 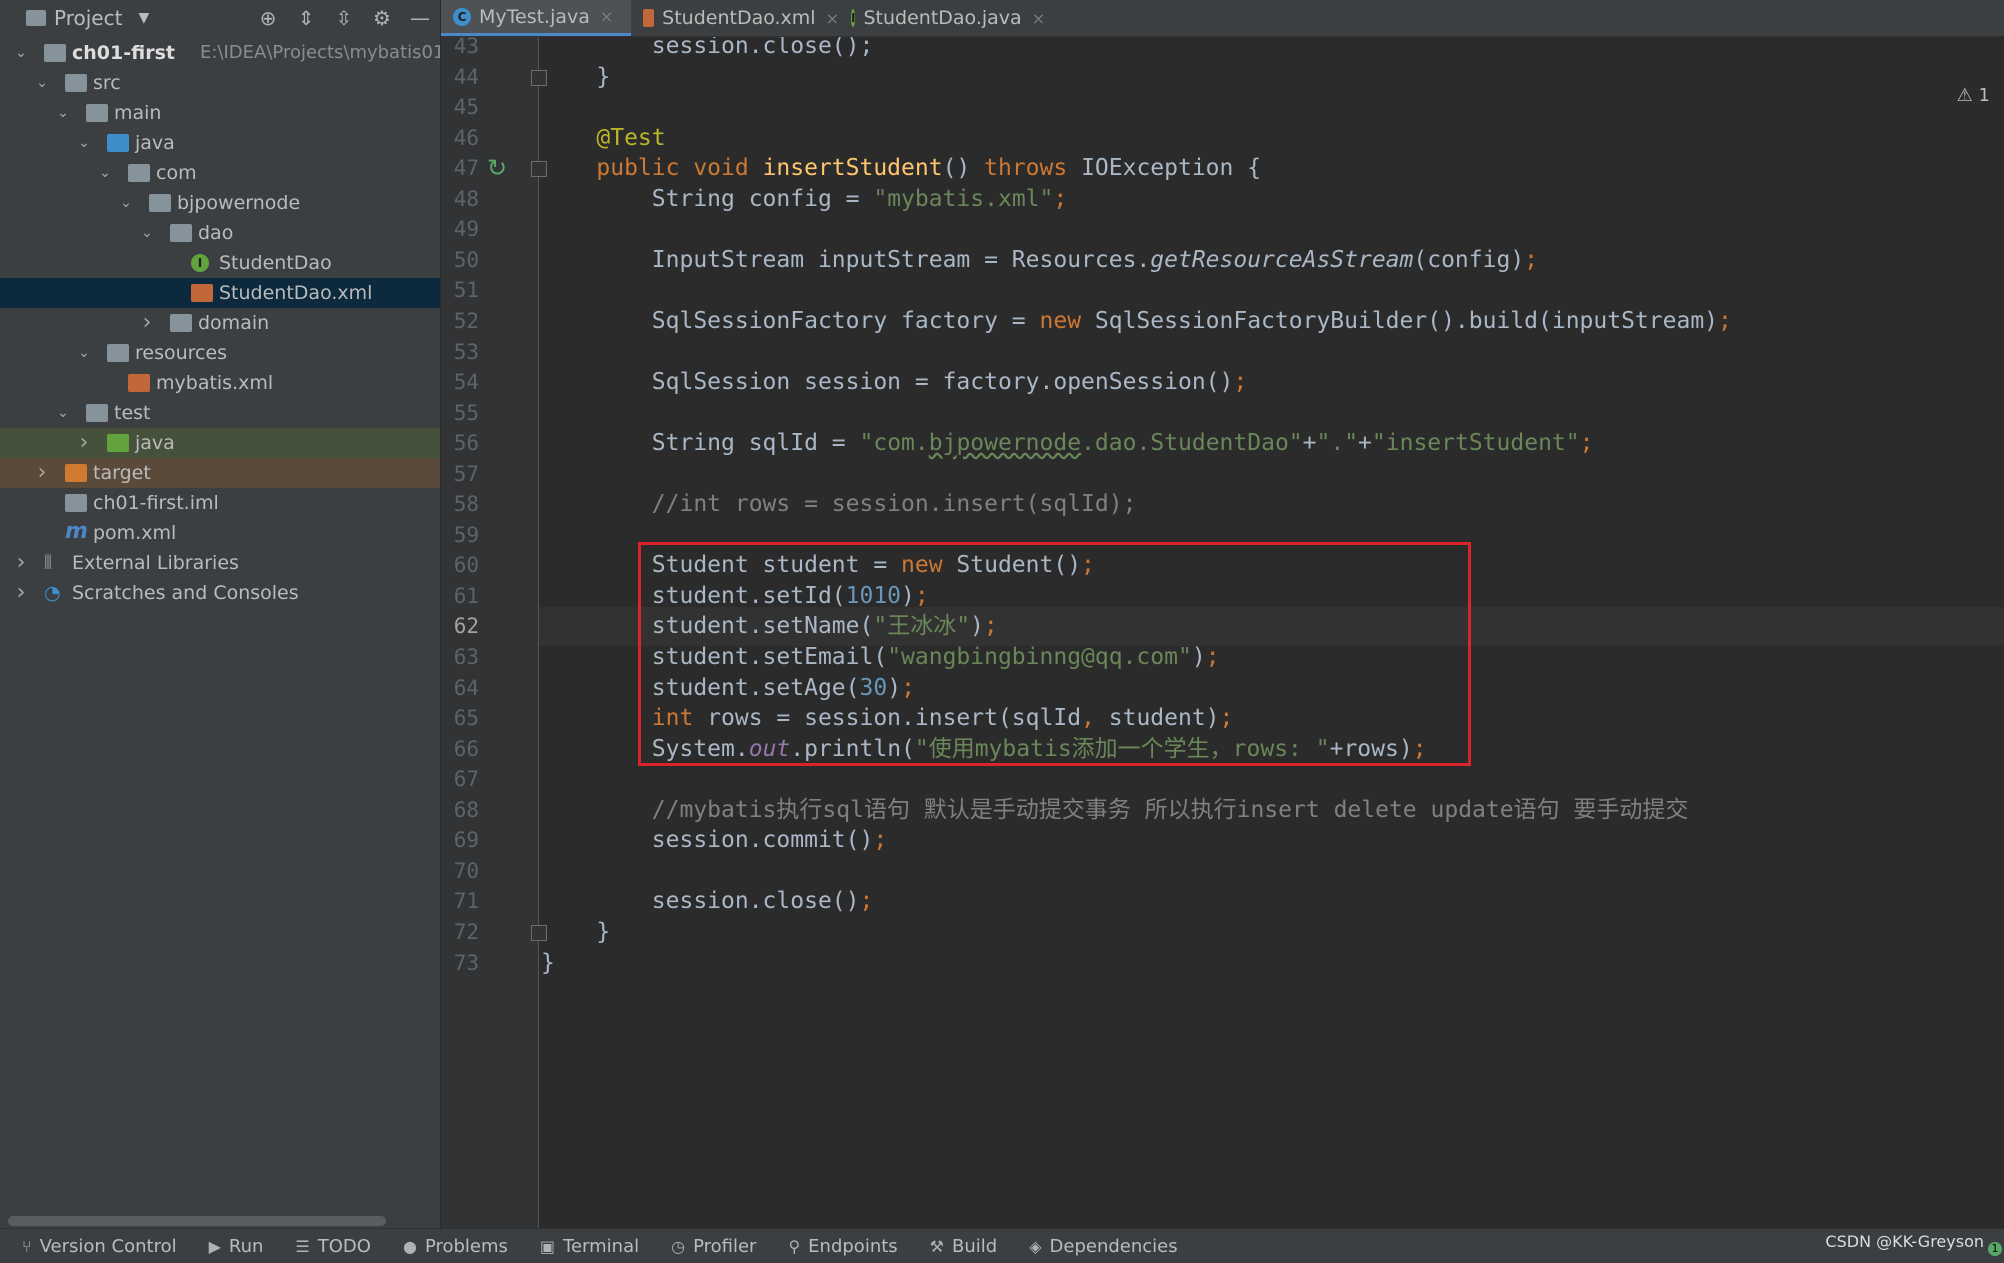 I want to click on code-token: "王冰冰", so click(x=922, y=626).